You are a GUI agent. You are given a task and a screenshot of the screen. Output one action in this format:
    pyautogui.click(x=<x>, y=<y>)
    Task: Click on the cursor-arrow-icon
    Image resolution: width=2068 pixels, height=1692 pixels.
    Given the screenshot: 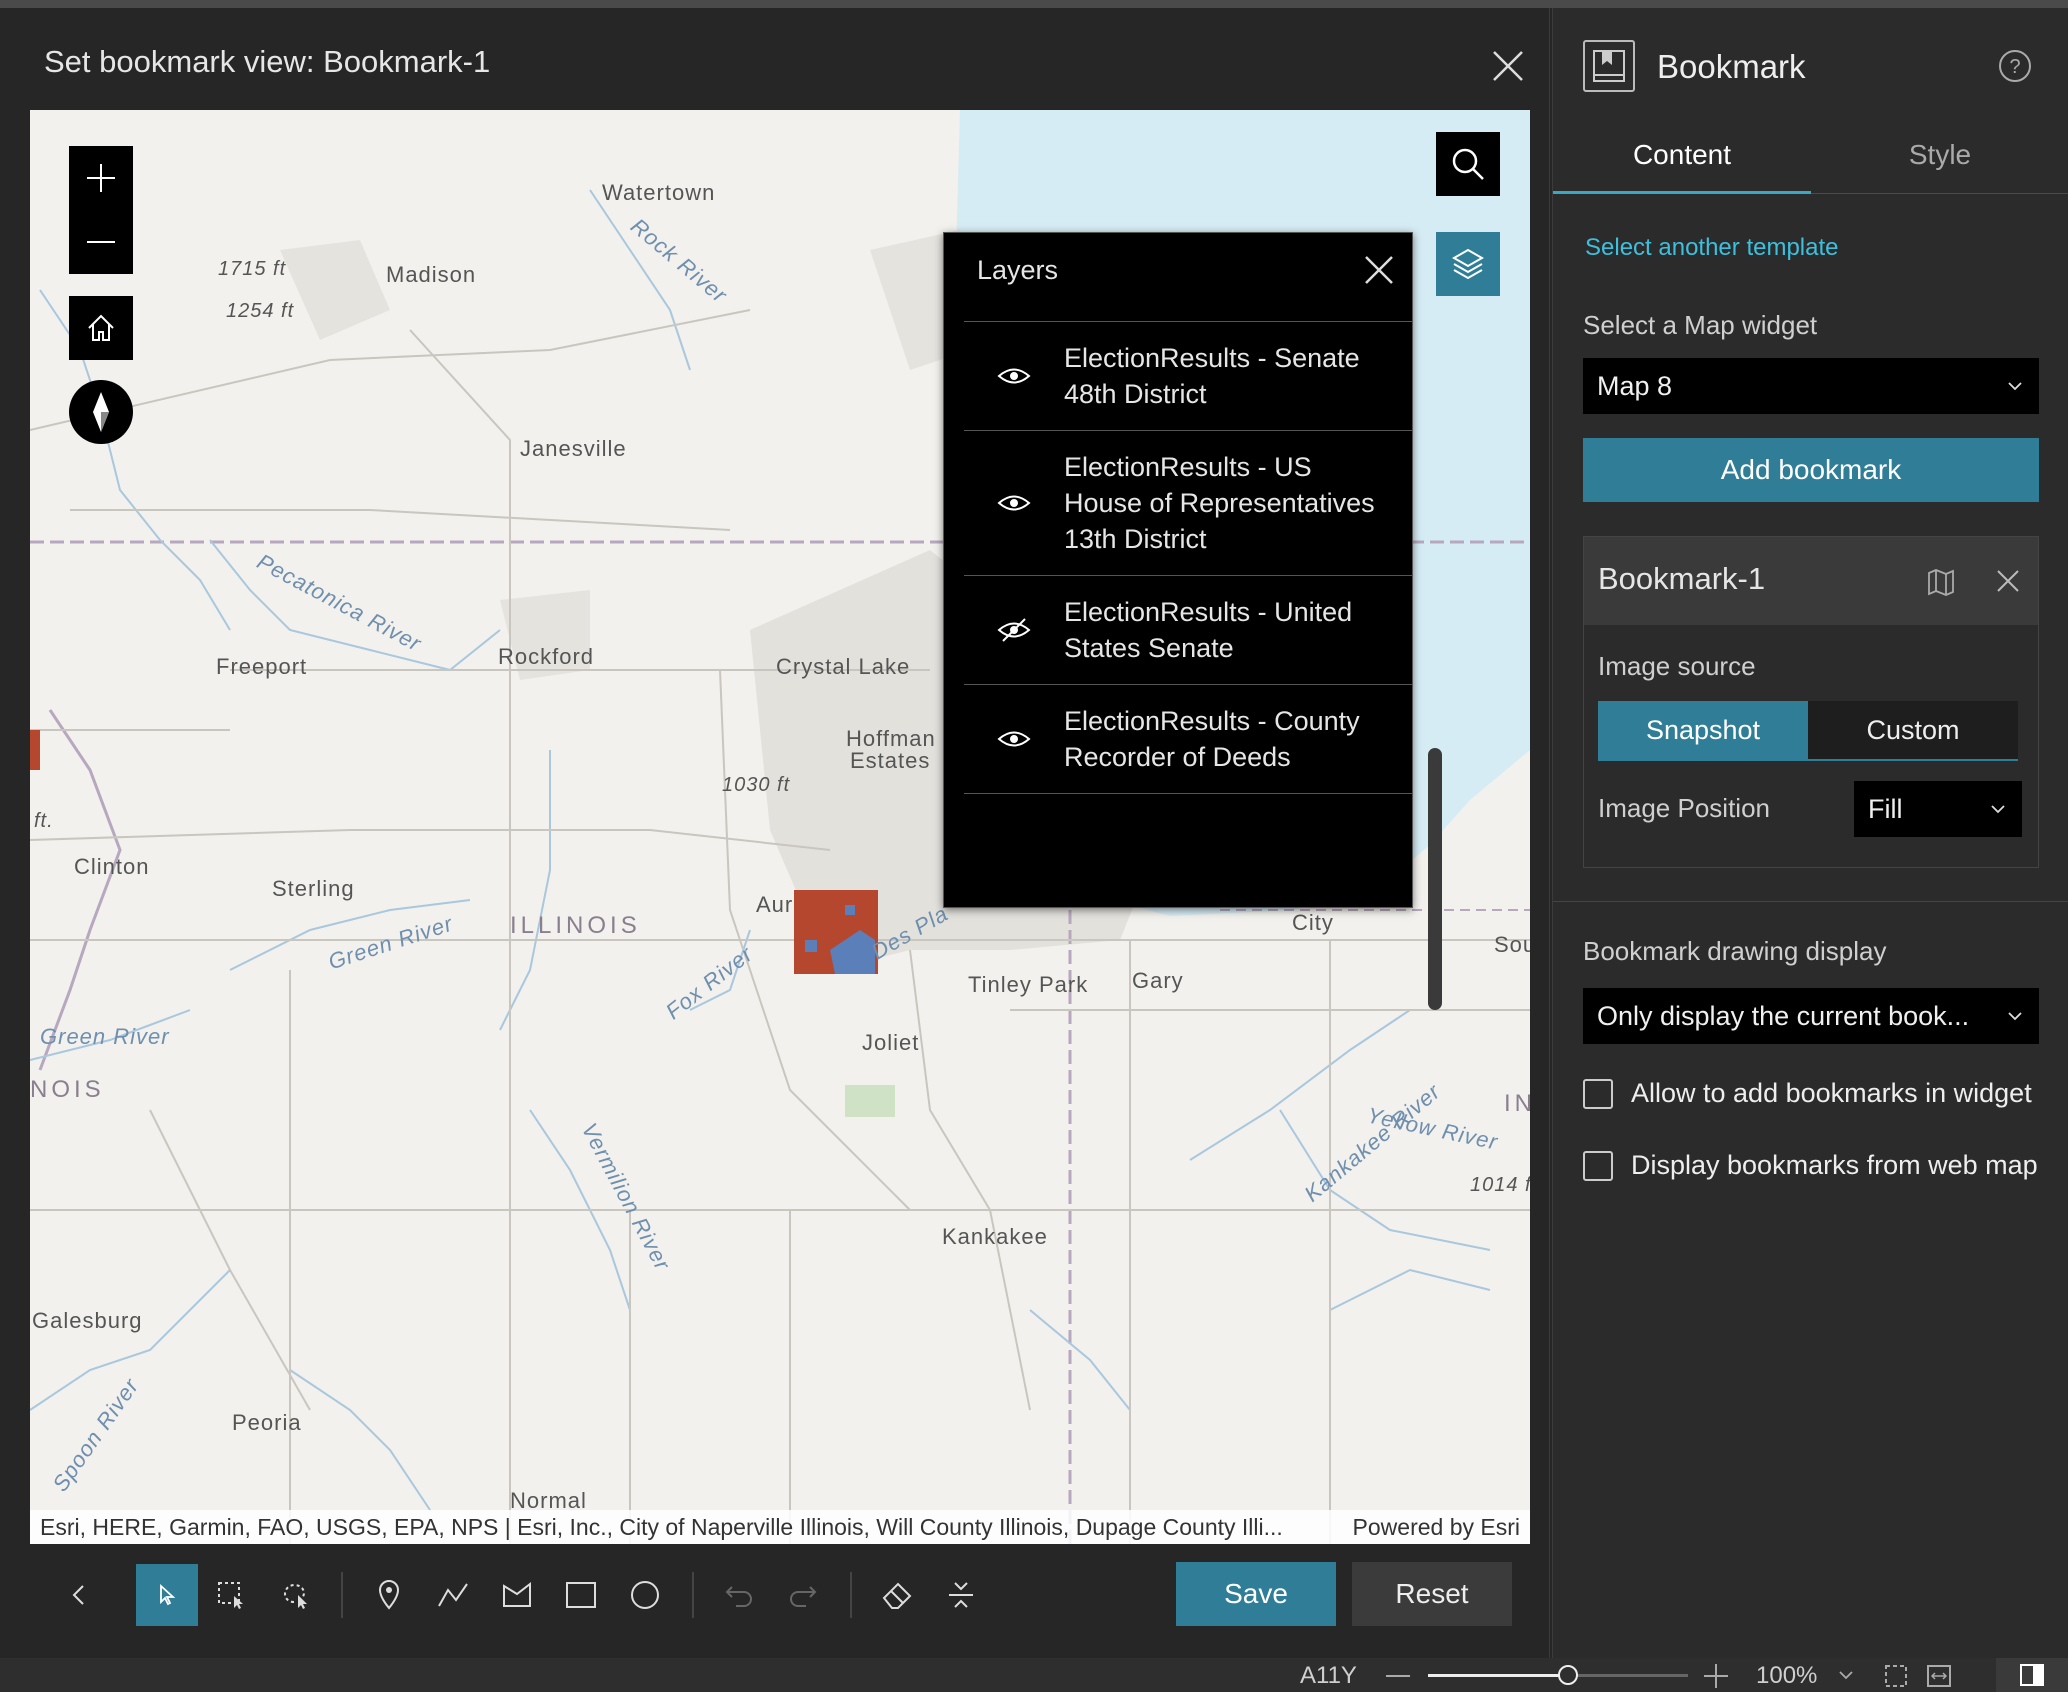 What is the action you would take?
    pyautogui.click(x=168, y=1594)
    